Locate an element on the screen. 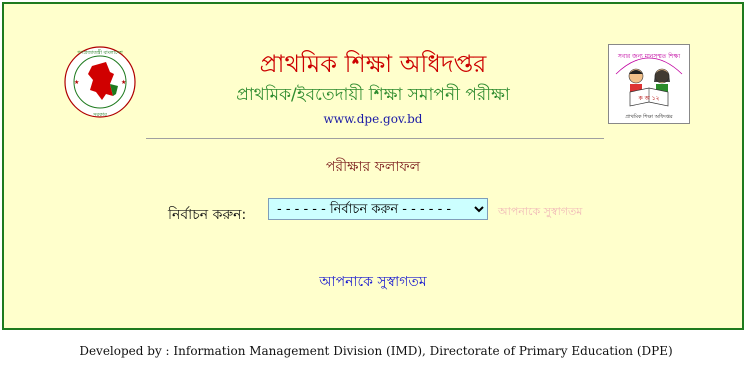  section-title: পরীক্ষার ফলাফল is located at coordinates (373, 167).